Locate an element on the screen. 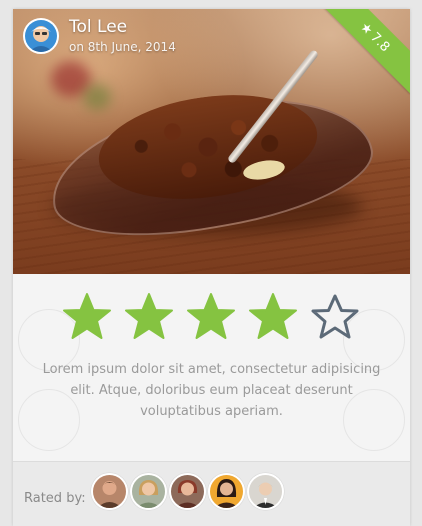 The height and width of the screenshot is (526, 422). author-avatar is located at coordinates (41, 36).